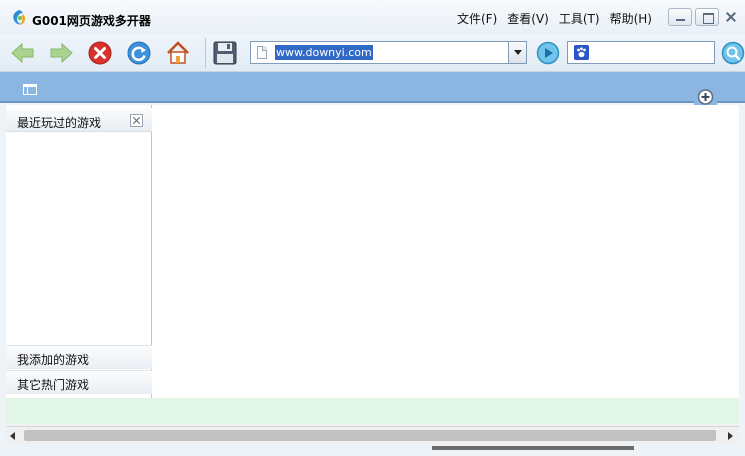  Describe the element at coordinates (680, 17) in the screenshot. I see `minimize-button` at that location.